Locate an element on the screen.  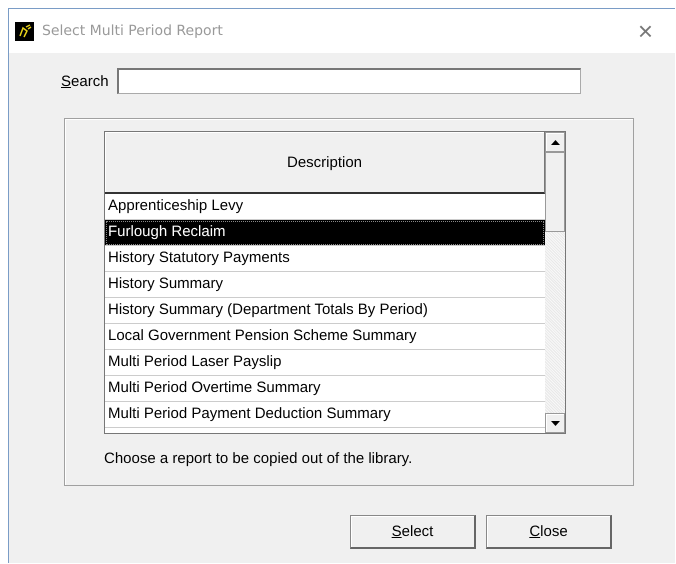
scrollbar is located at coordinates (555, 282).